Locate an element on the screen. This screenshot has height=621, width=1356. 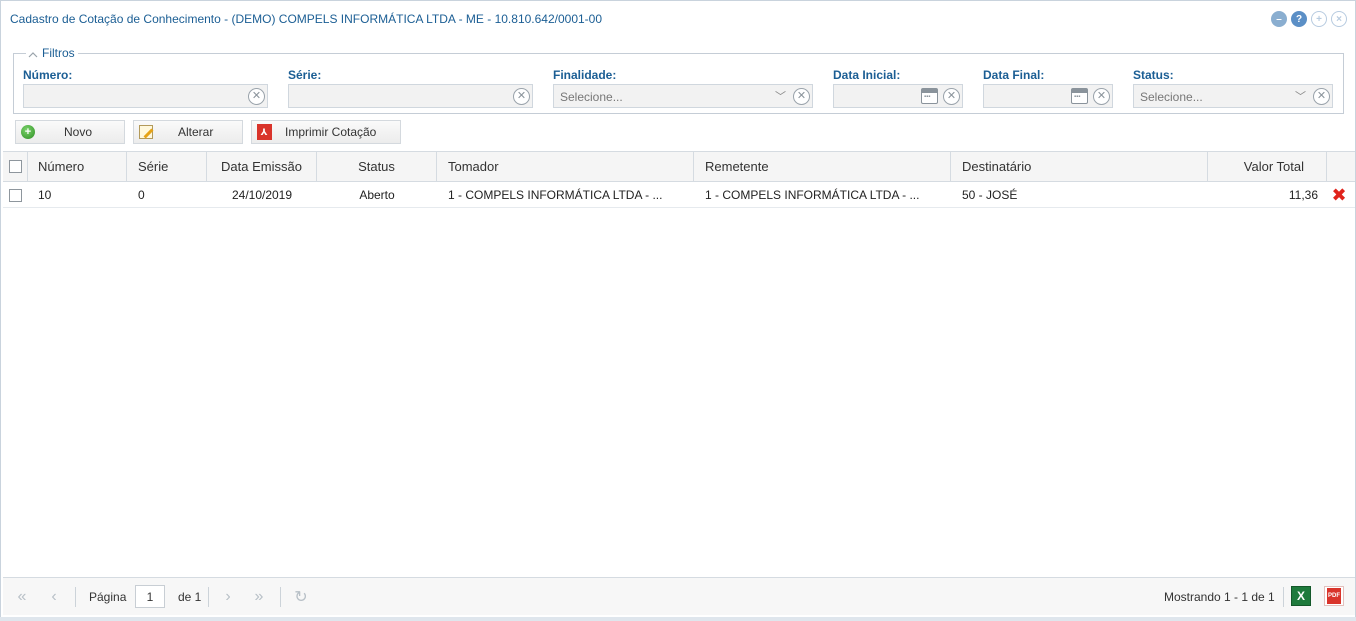
col-valor-total: Valor Total is located at coordinates (1267, 166).